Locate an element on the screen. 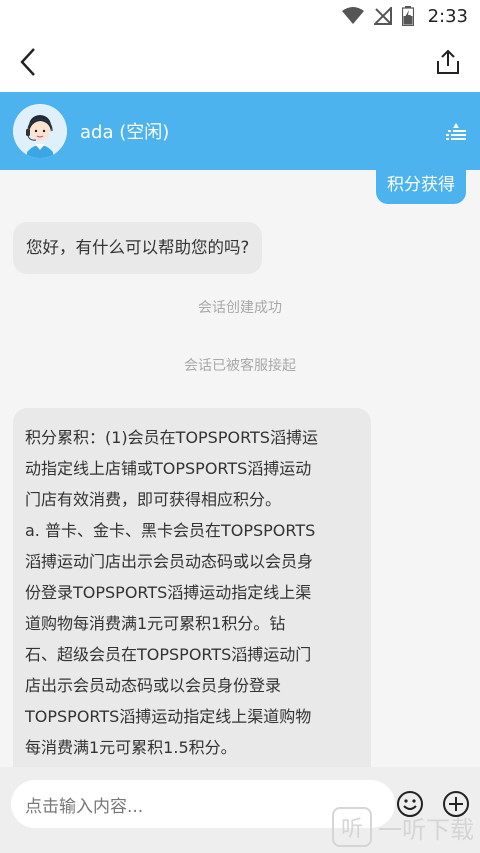  message-line: 门店有效消费，即可获得相应积分。 is located at coordinates (153, 499).